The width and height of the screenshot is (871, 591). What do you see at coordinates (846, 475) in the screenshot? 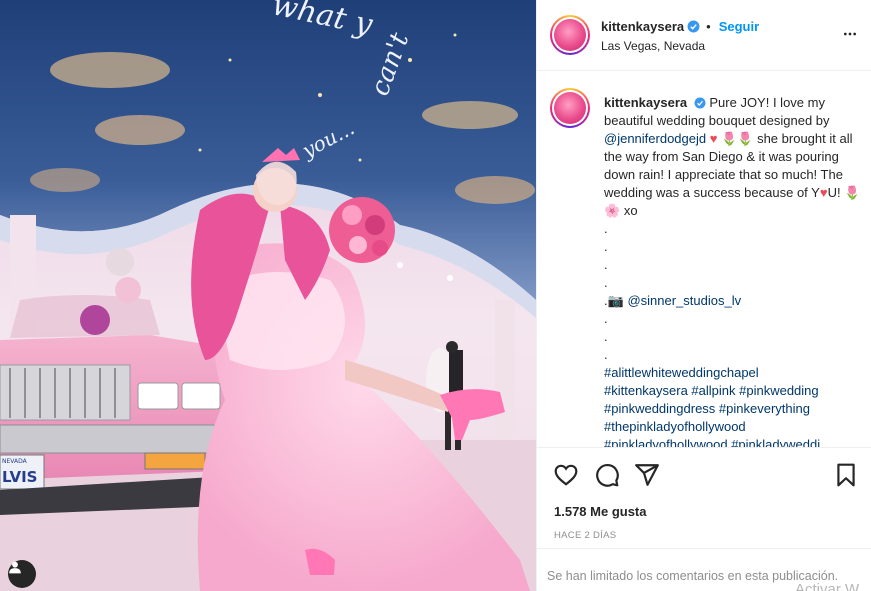
I see `bookmark-icon` at bounding box center [846, 475].